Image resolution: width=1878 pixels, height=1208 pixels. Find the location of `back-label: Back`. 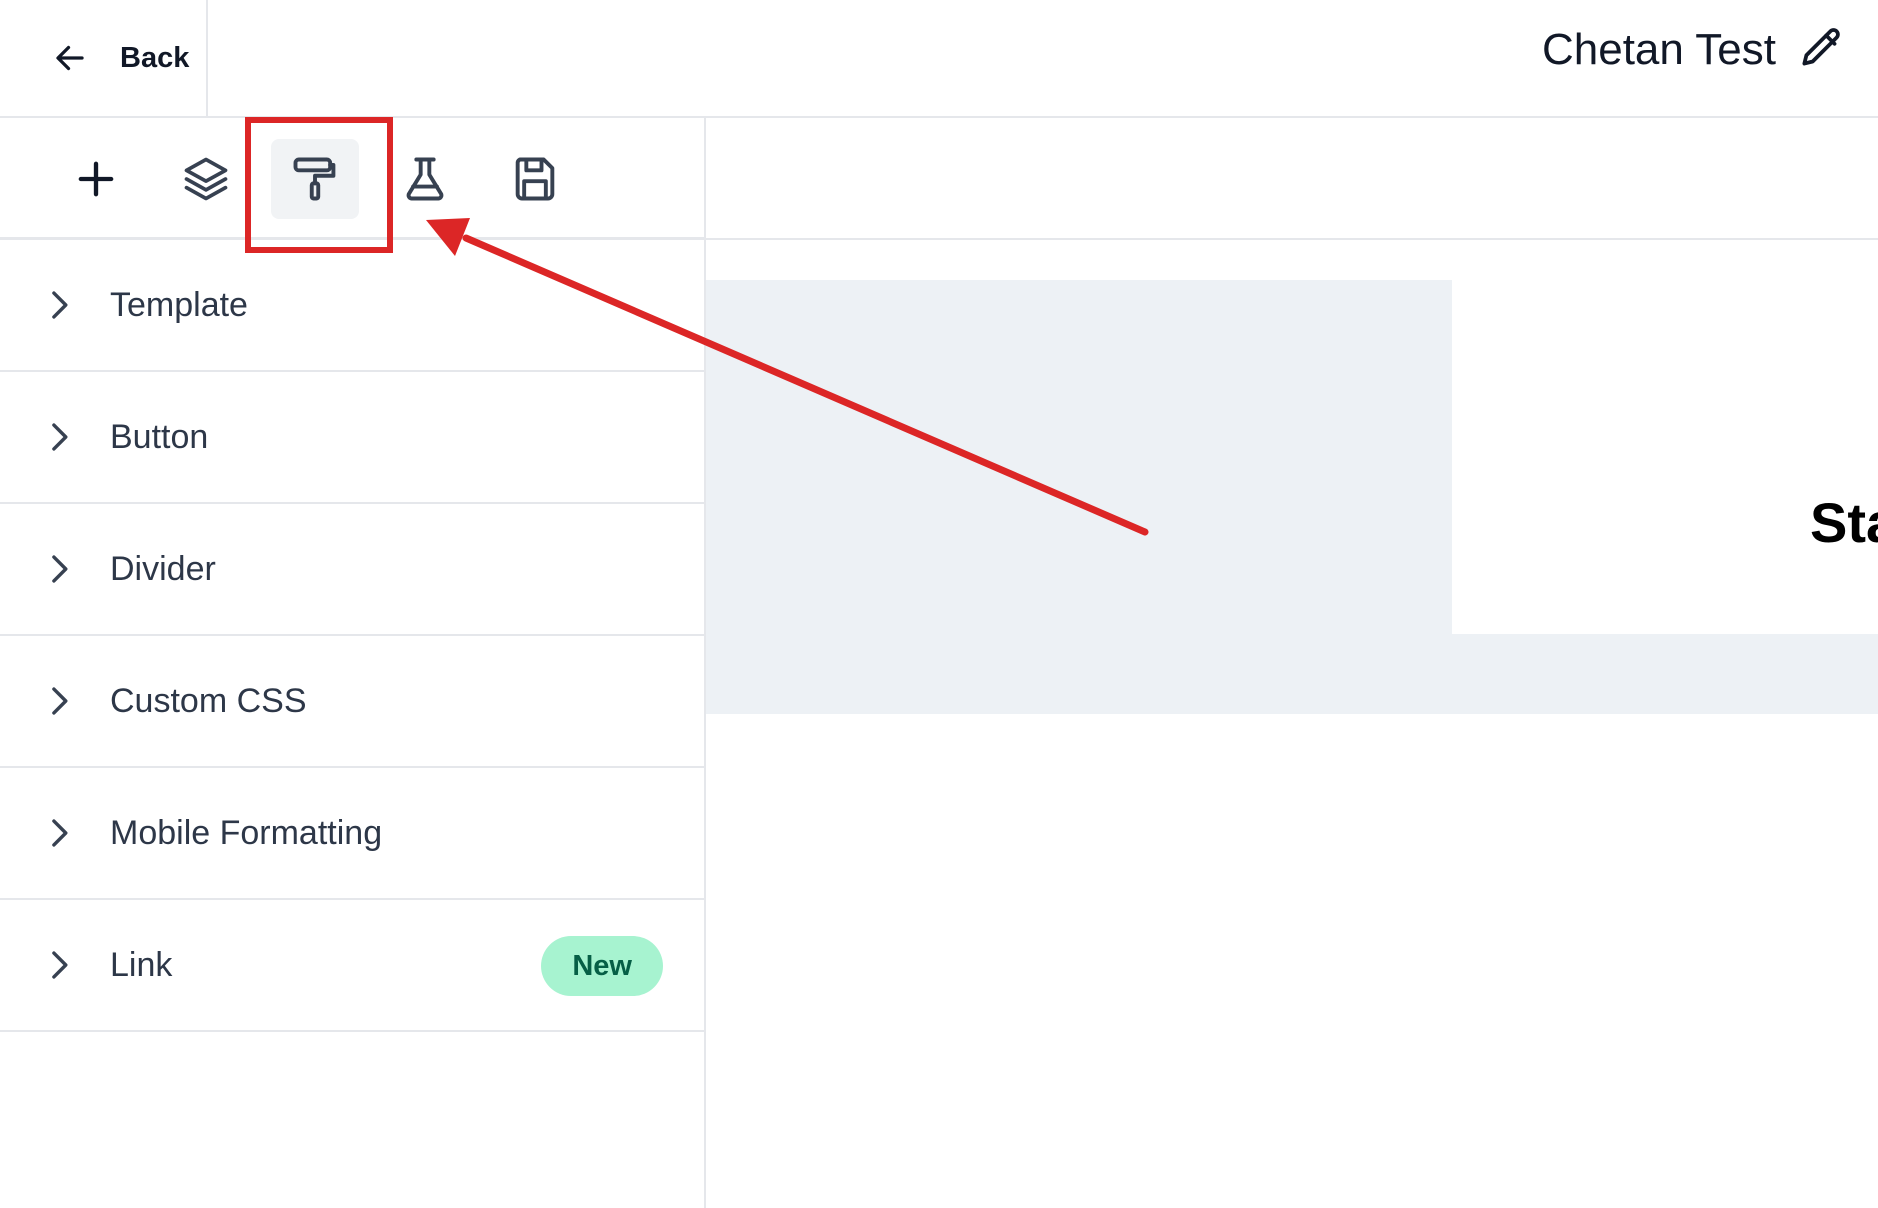

back-label: Back is located at coordinates (155, 57).